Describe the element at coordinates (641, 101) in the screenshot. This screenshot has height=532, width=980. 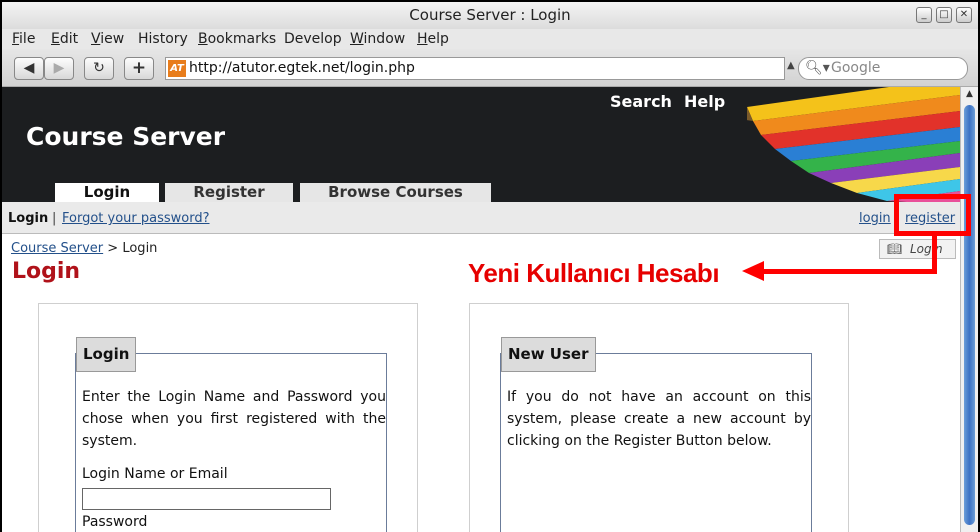
I see `header-search-link: Search` at that location.